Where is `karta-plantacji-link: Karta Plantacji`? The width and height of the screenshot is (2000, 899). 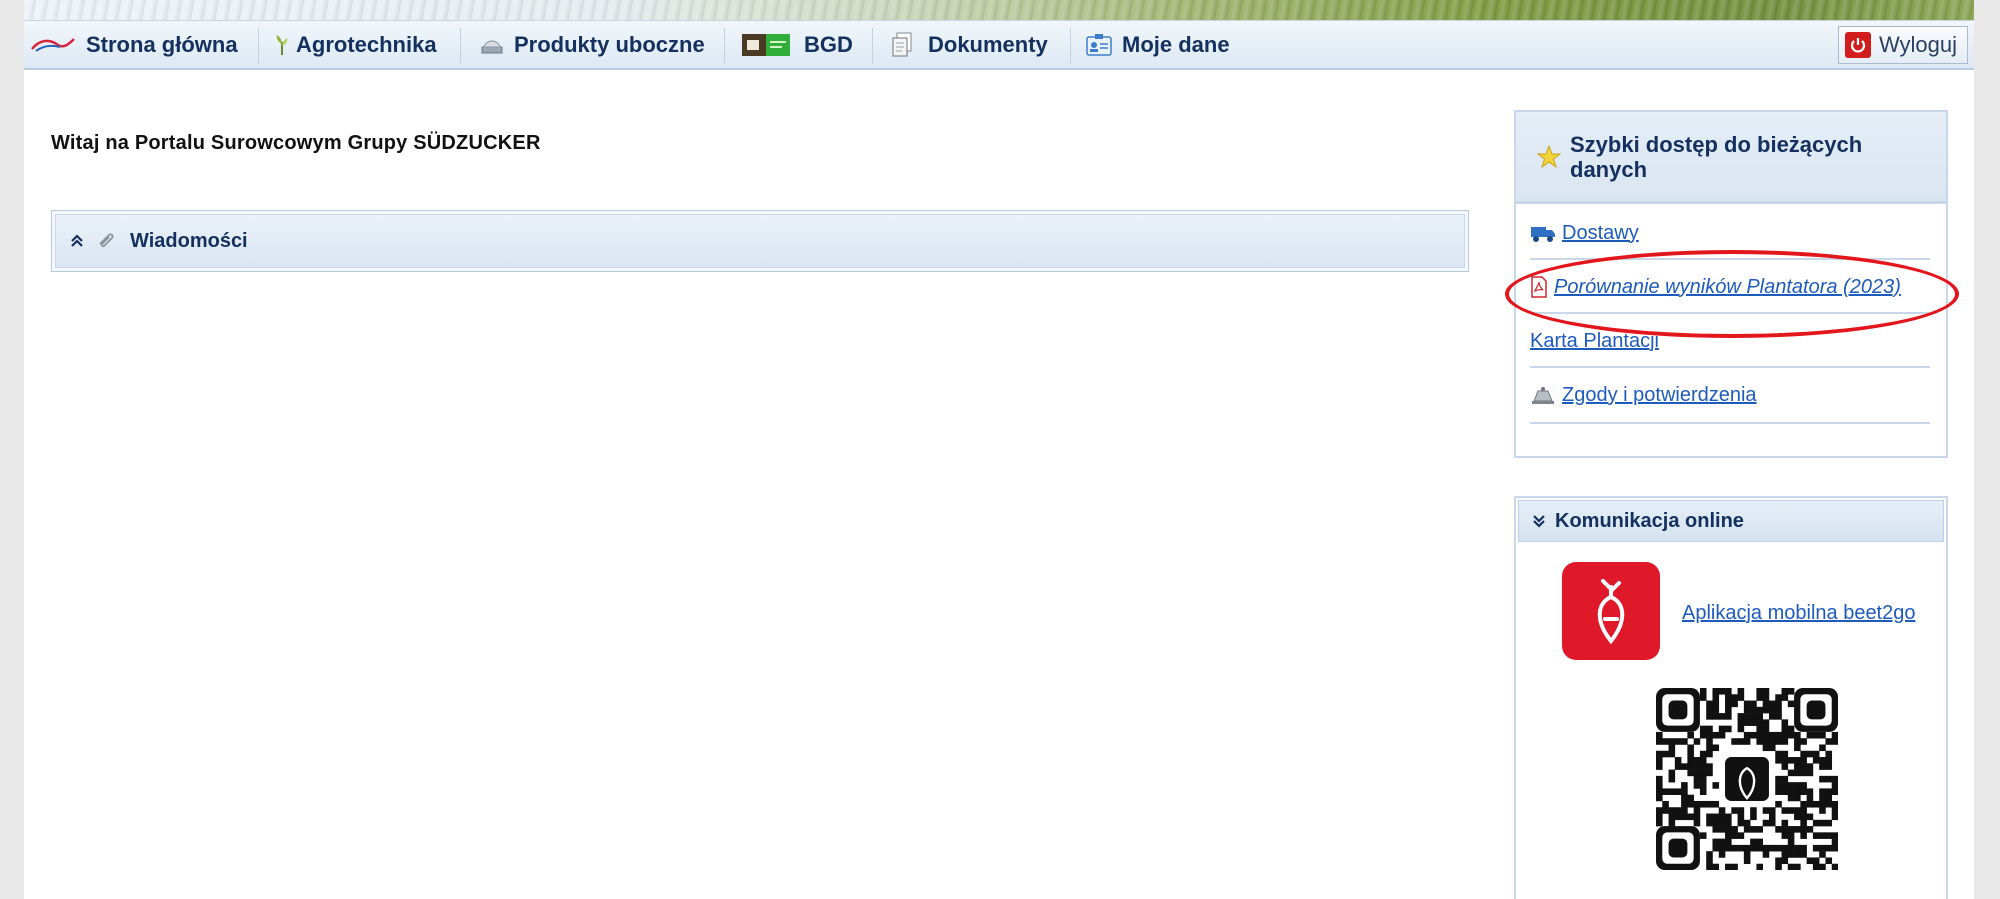 karta-plantacji-link: Karta Plantacji is located at coordinates (1594, 341).